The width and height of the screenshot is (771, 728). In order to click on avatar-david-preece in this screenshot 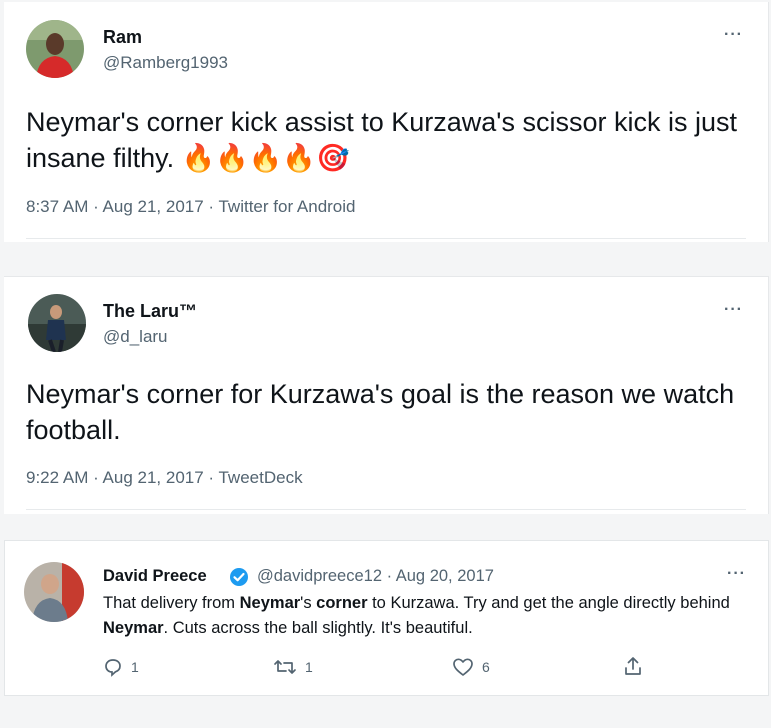, I will do `click(54, 592)`.